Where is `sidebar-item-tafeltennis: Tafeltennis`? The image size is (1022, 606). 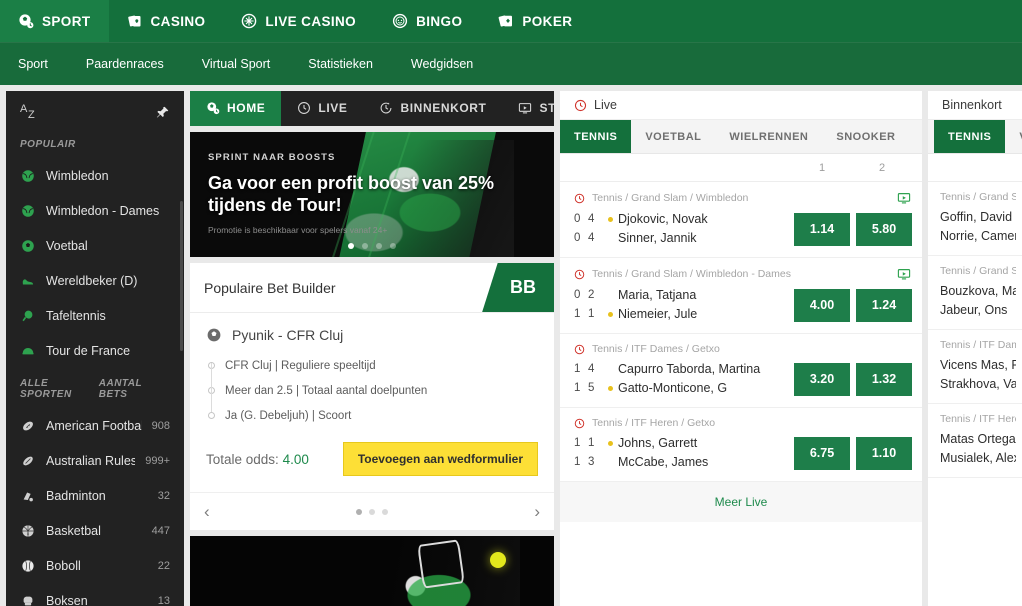 sidebar-item-tafeltennis: Tafeltennis is located at coordinates (95, 315).